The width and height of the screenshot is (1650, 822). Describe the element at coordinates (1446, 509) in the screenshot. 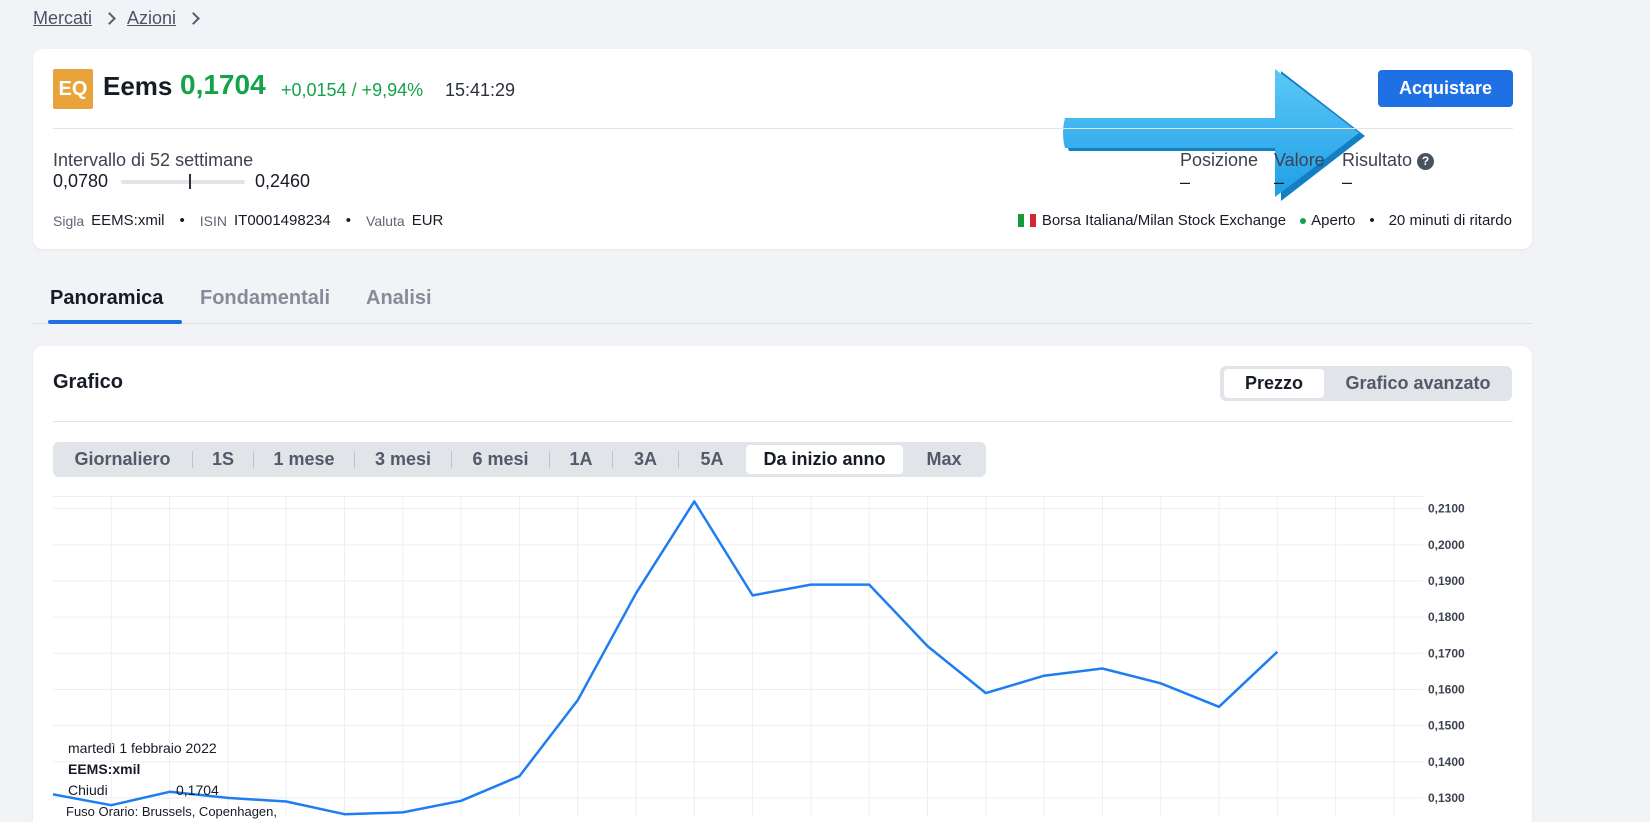

I see `y-tick-label: 0,2100` at that location.